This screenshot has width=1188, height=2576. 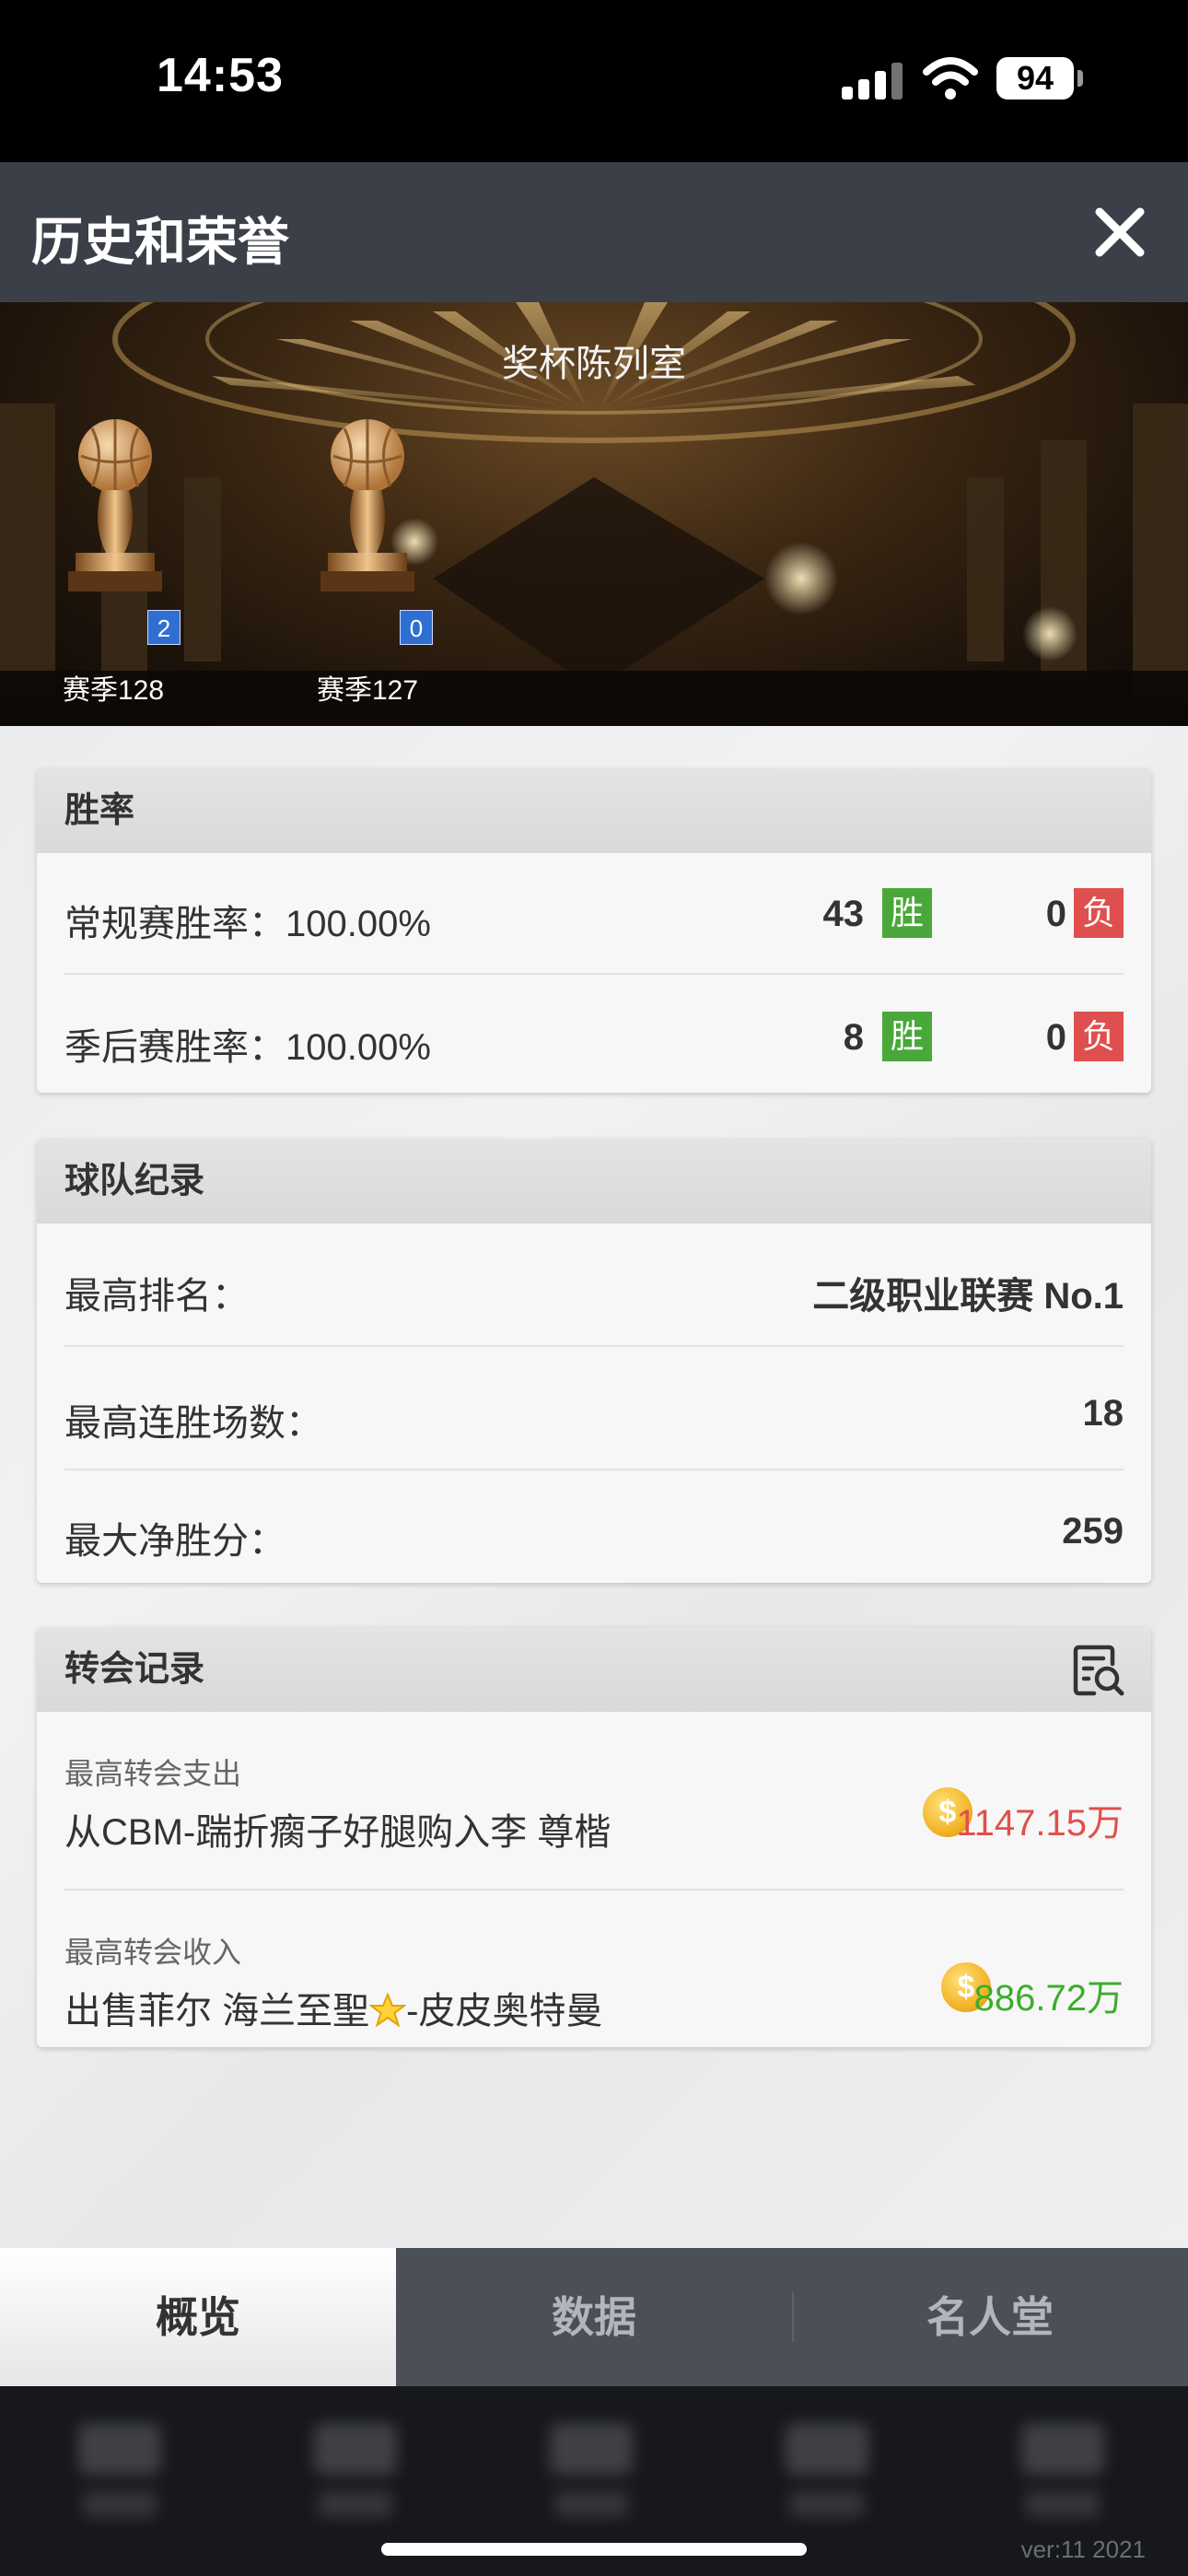 I want to click on income-text-part: 出售菲尔 海兰至聖, so click(x=217, y=2011).